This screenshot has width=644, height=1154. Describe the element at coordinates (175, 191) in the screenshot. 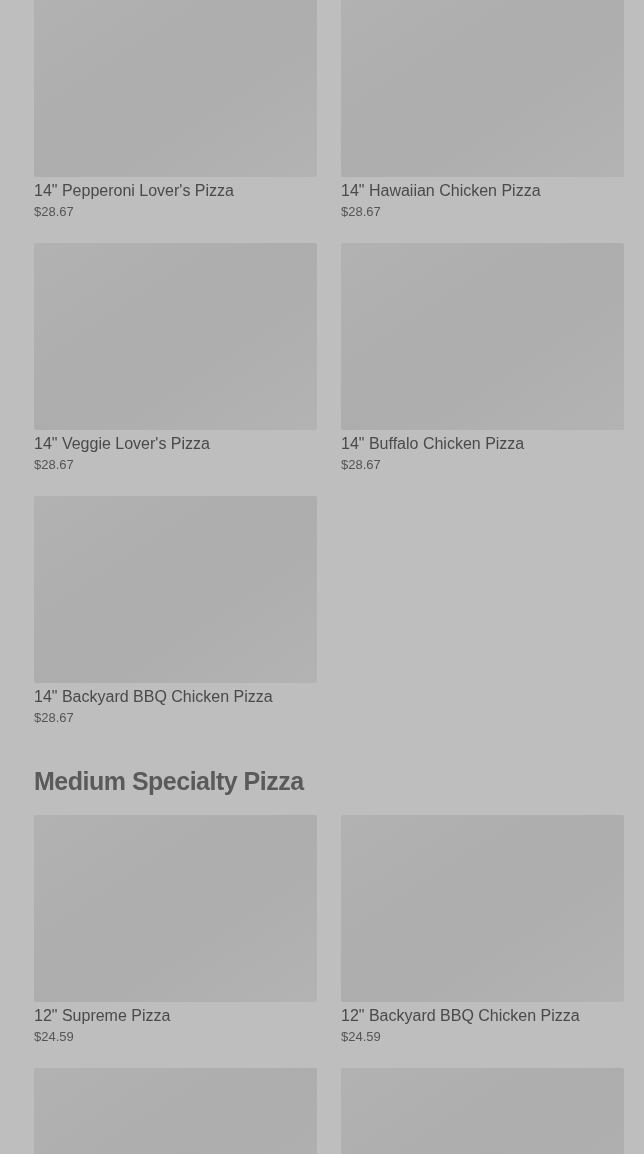

I see `product-name: 14" Pepperoni Lover's Pizza` at that location.